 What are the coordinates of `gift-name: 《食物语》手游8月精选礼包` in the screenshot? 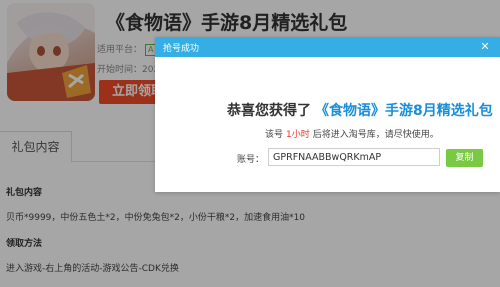 It's located at (404, 111).